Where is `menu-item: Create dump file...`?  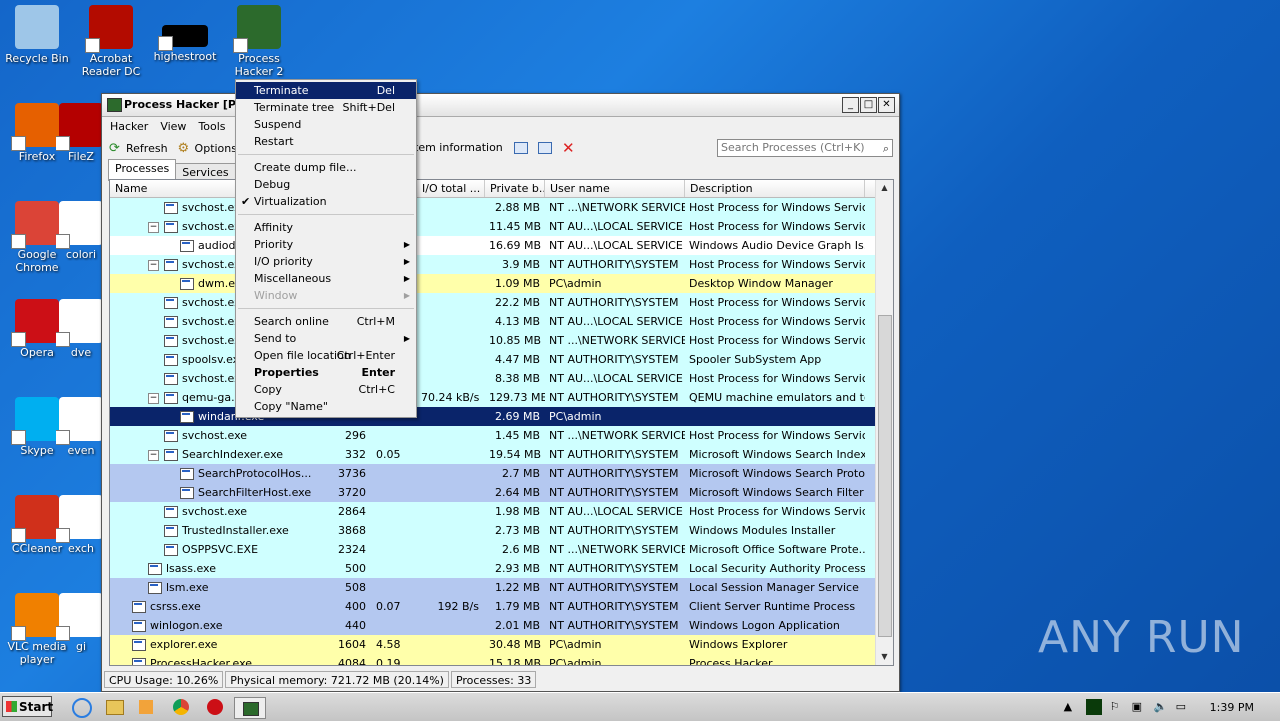 menu-item: Create dump file... is located at coordinates (326, 167).